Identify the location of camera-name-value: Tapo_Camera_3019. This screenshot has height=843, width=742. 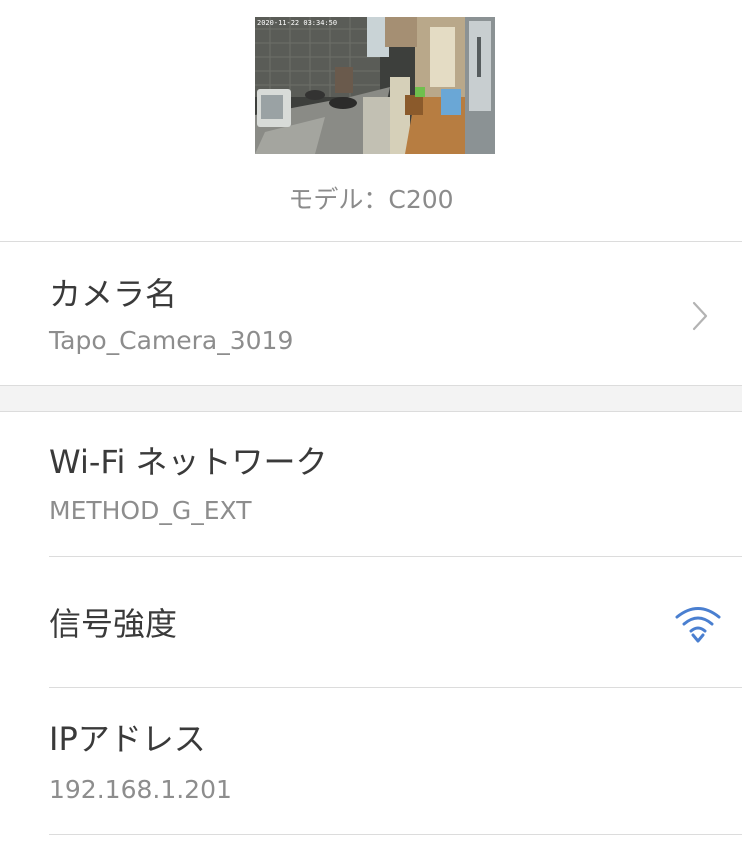
(171, 340).